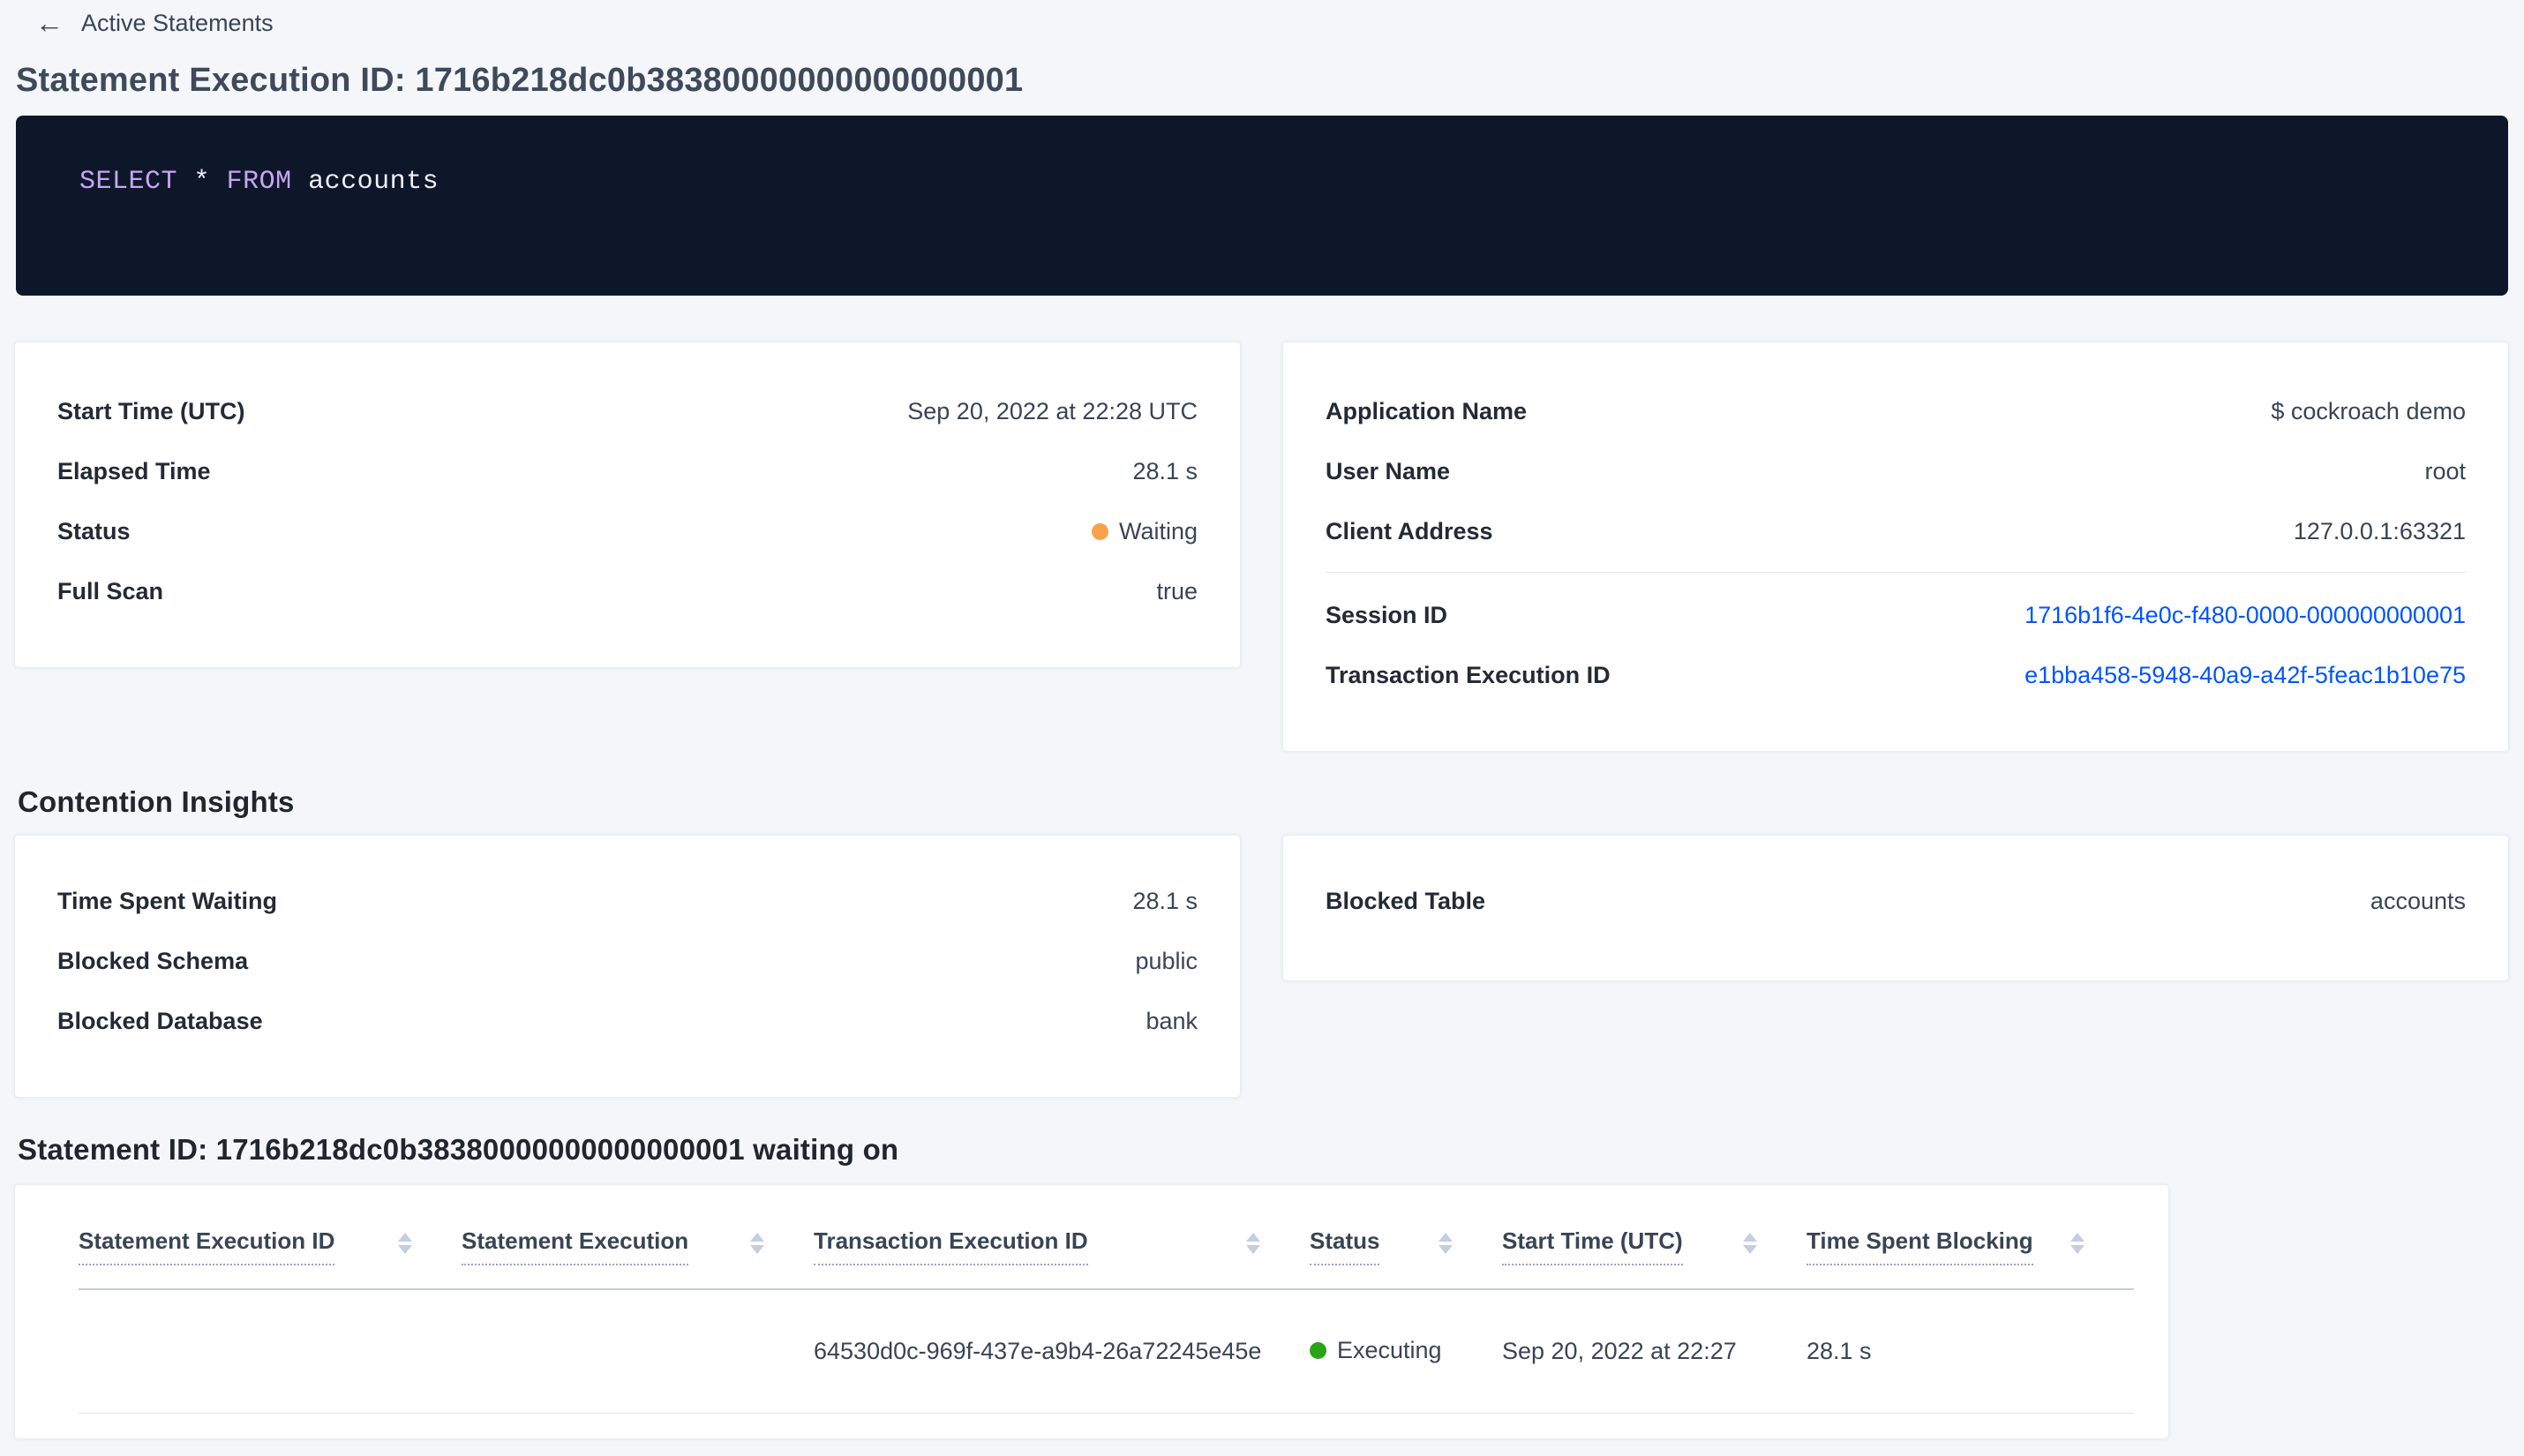 The image size is (2524, 1456). What do you see at coordinates (2245, 675) in the screenshot?
I see `transaction-execution-id-link: e1bba458-5948-40a9-a42f-5feac1b10e75` at bounding box center [2245, 675].